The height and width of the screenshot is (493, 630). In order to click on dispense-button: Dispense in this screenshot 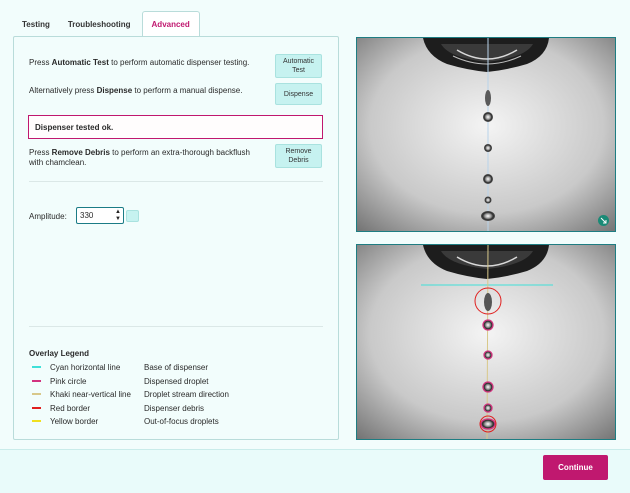, I will do `click(298, 94)`.